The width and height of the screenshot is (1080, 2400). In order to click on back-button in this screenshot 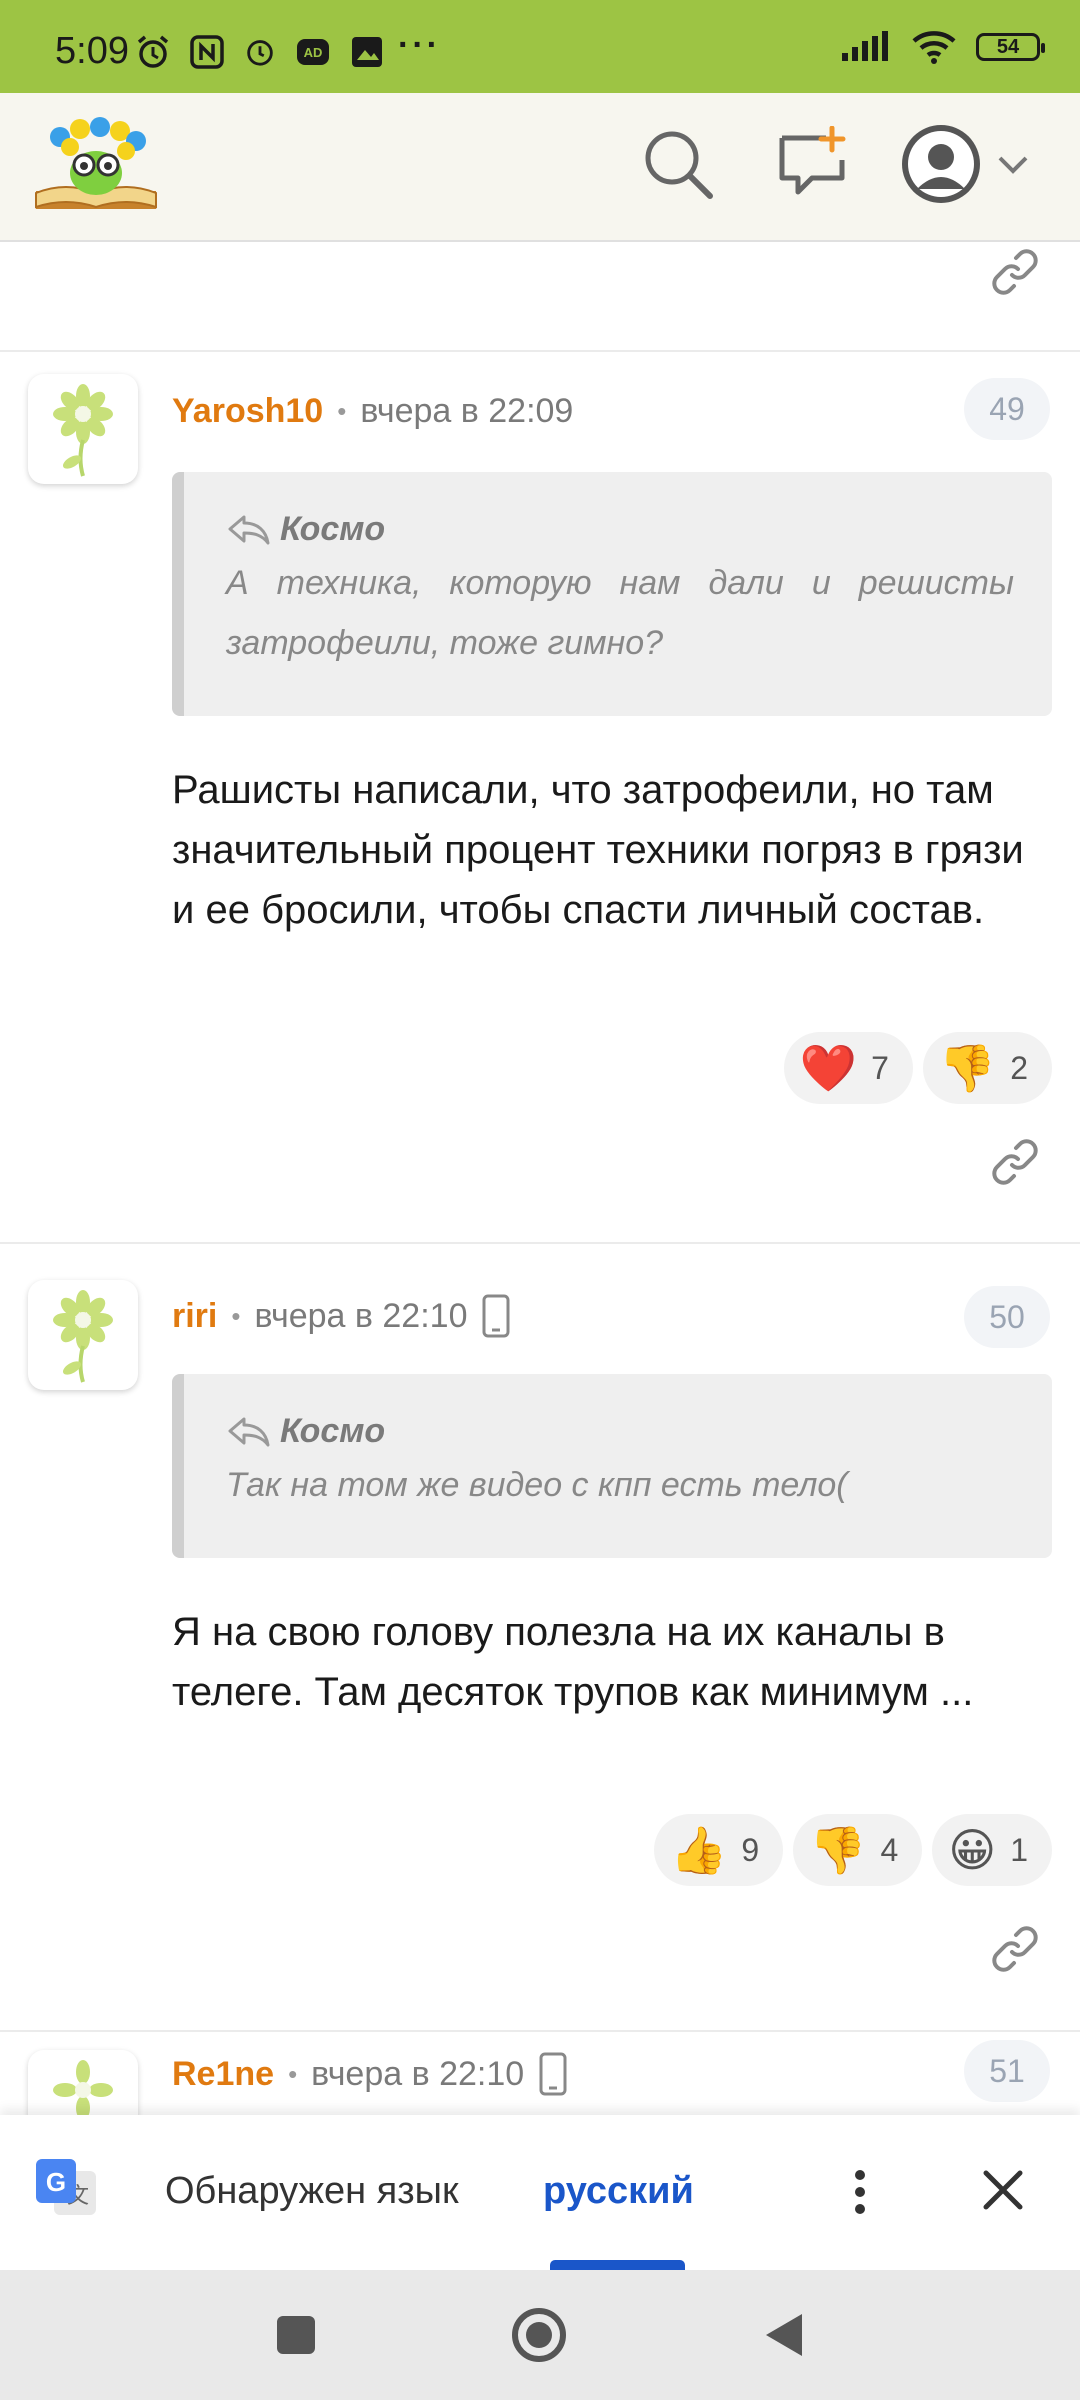, I will do `click(785, 2335)`.